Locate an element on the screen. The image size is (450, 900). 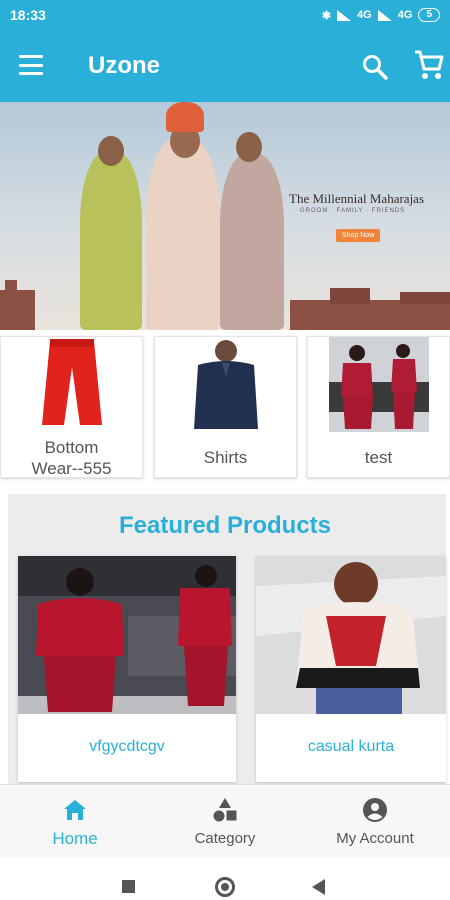
product-card-casual-kurta: casual kurta is located at coordinates (351, 669).